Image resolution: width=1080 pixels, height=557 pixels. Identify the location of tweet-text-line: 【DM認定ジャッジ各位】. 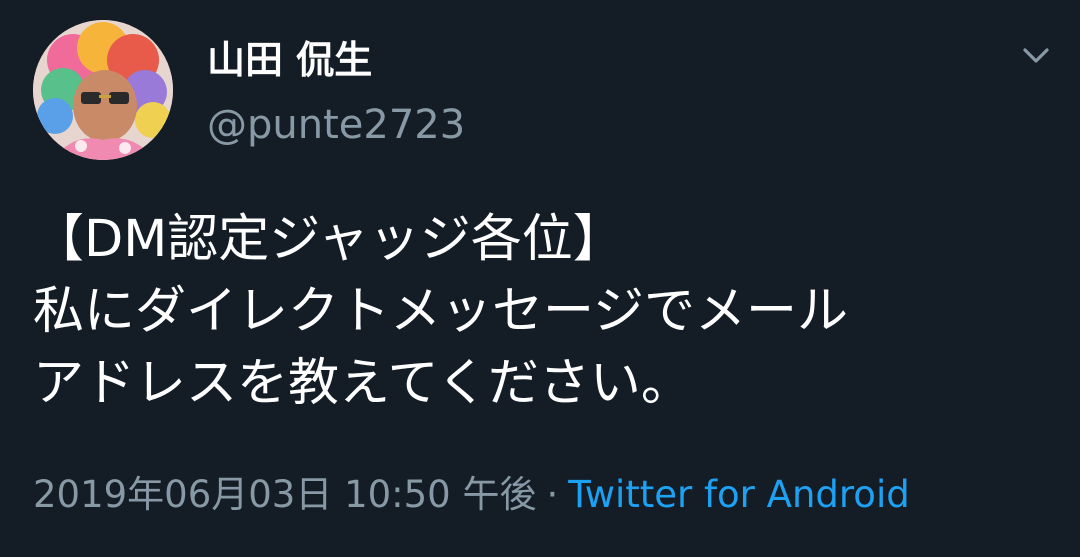
(328, 239).